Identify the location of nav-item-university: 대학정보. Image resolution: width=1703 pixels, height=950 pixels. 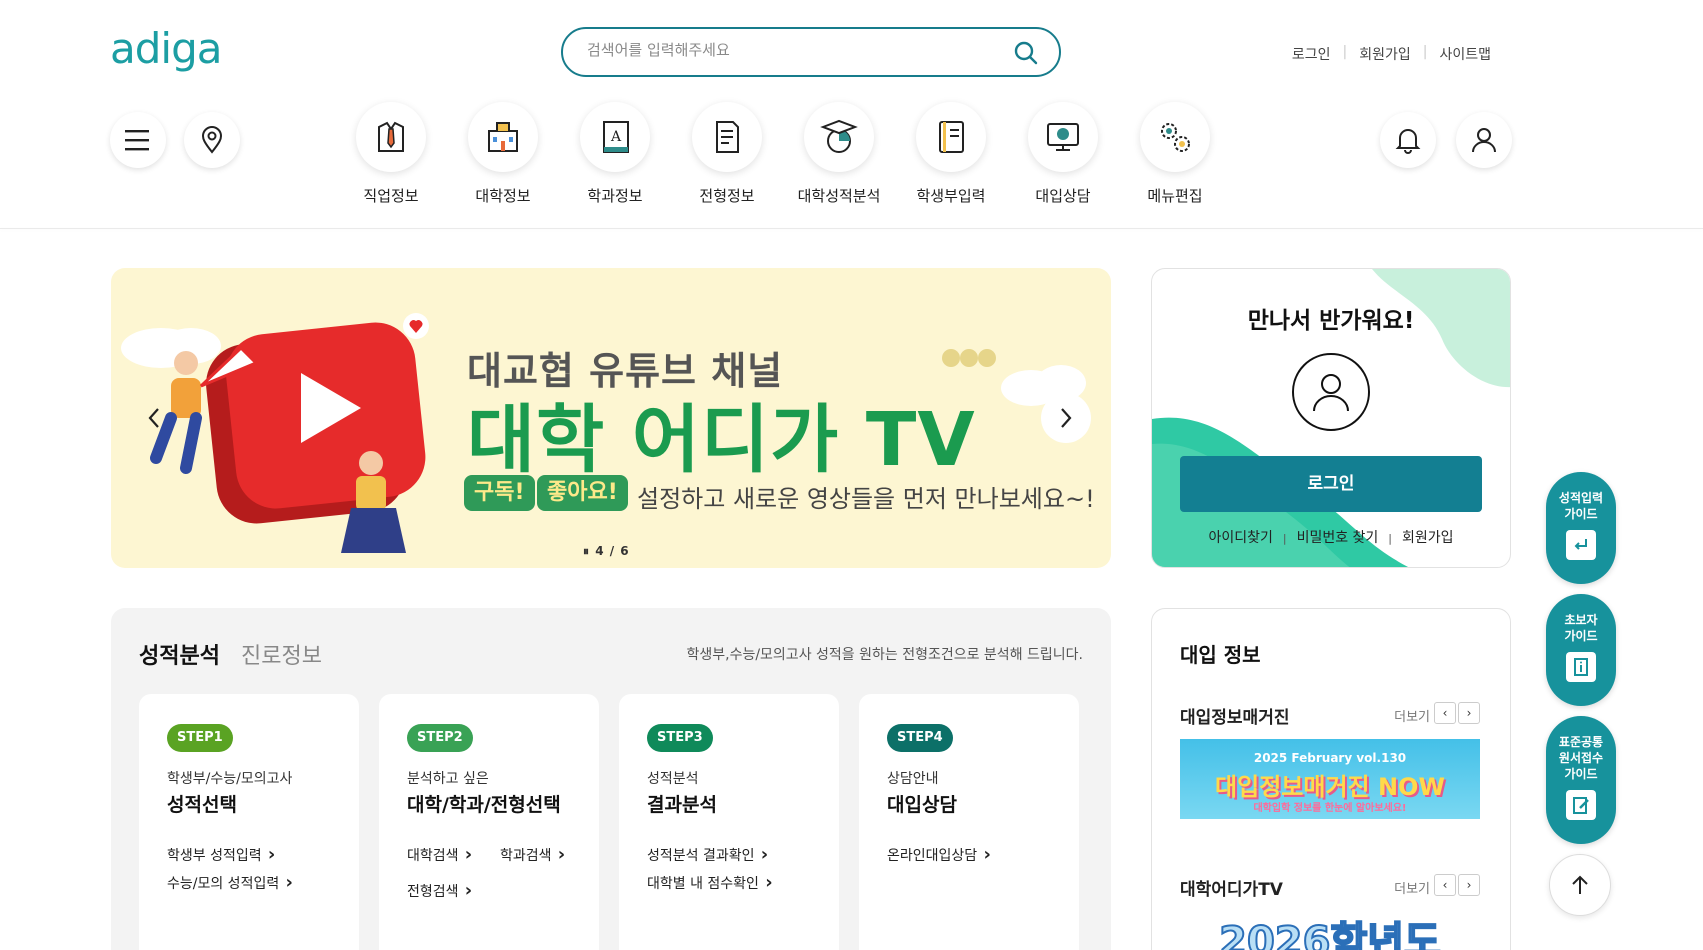
(503, 154).